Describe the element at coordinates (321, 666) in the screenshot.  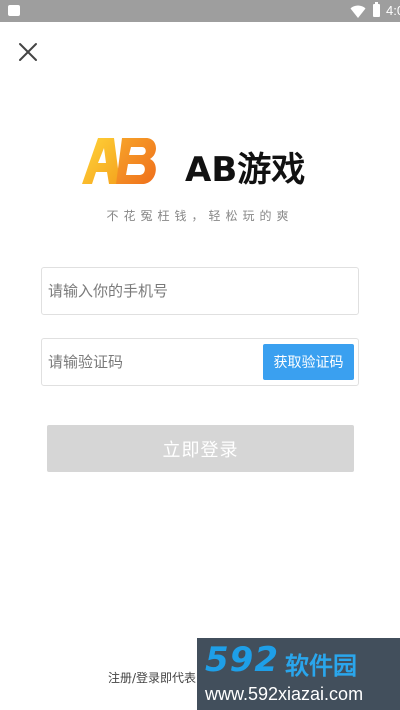
I see `watermark-site-name: 软件园` at that location.